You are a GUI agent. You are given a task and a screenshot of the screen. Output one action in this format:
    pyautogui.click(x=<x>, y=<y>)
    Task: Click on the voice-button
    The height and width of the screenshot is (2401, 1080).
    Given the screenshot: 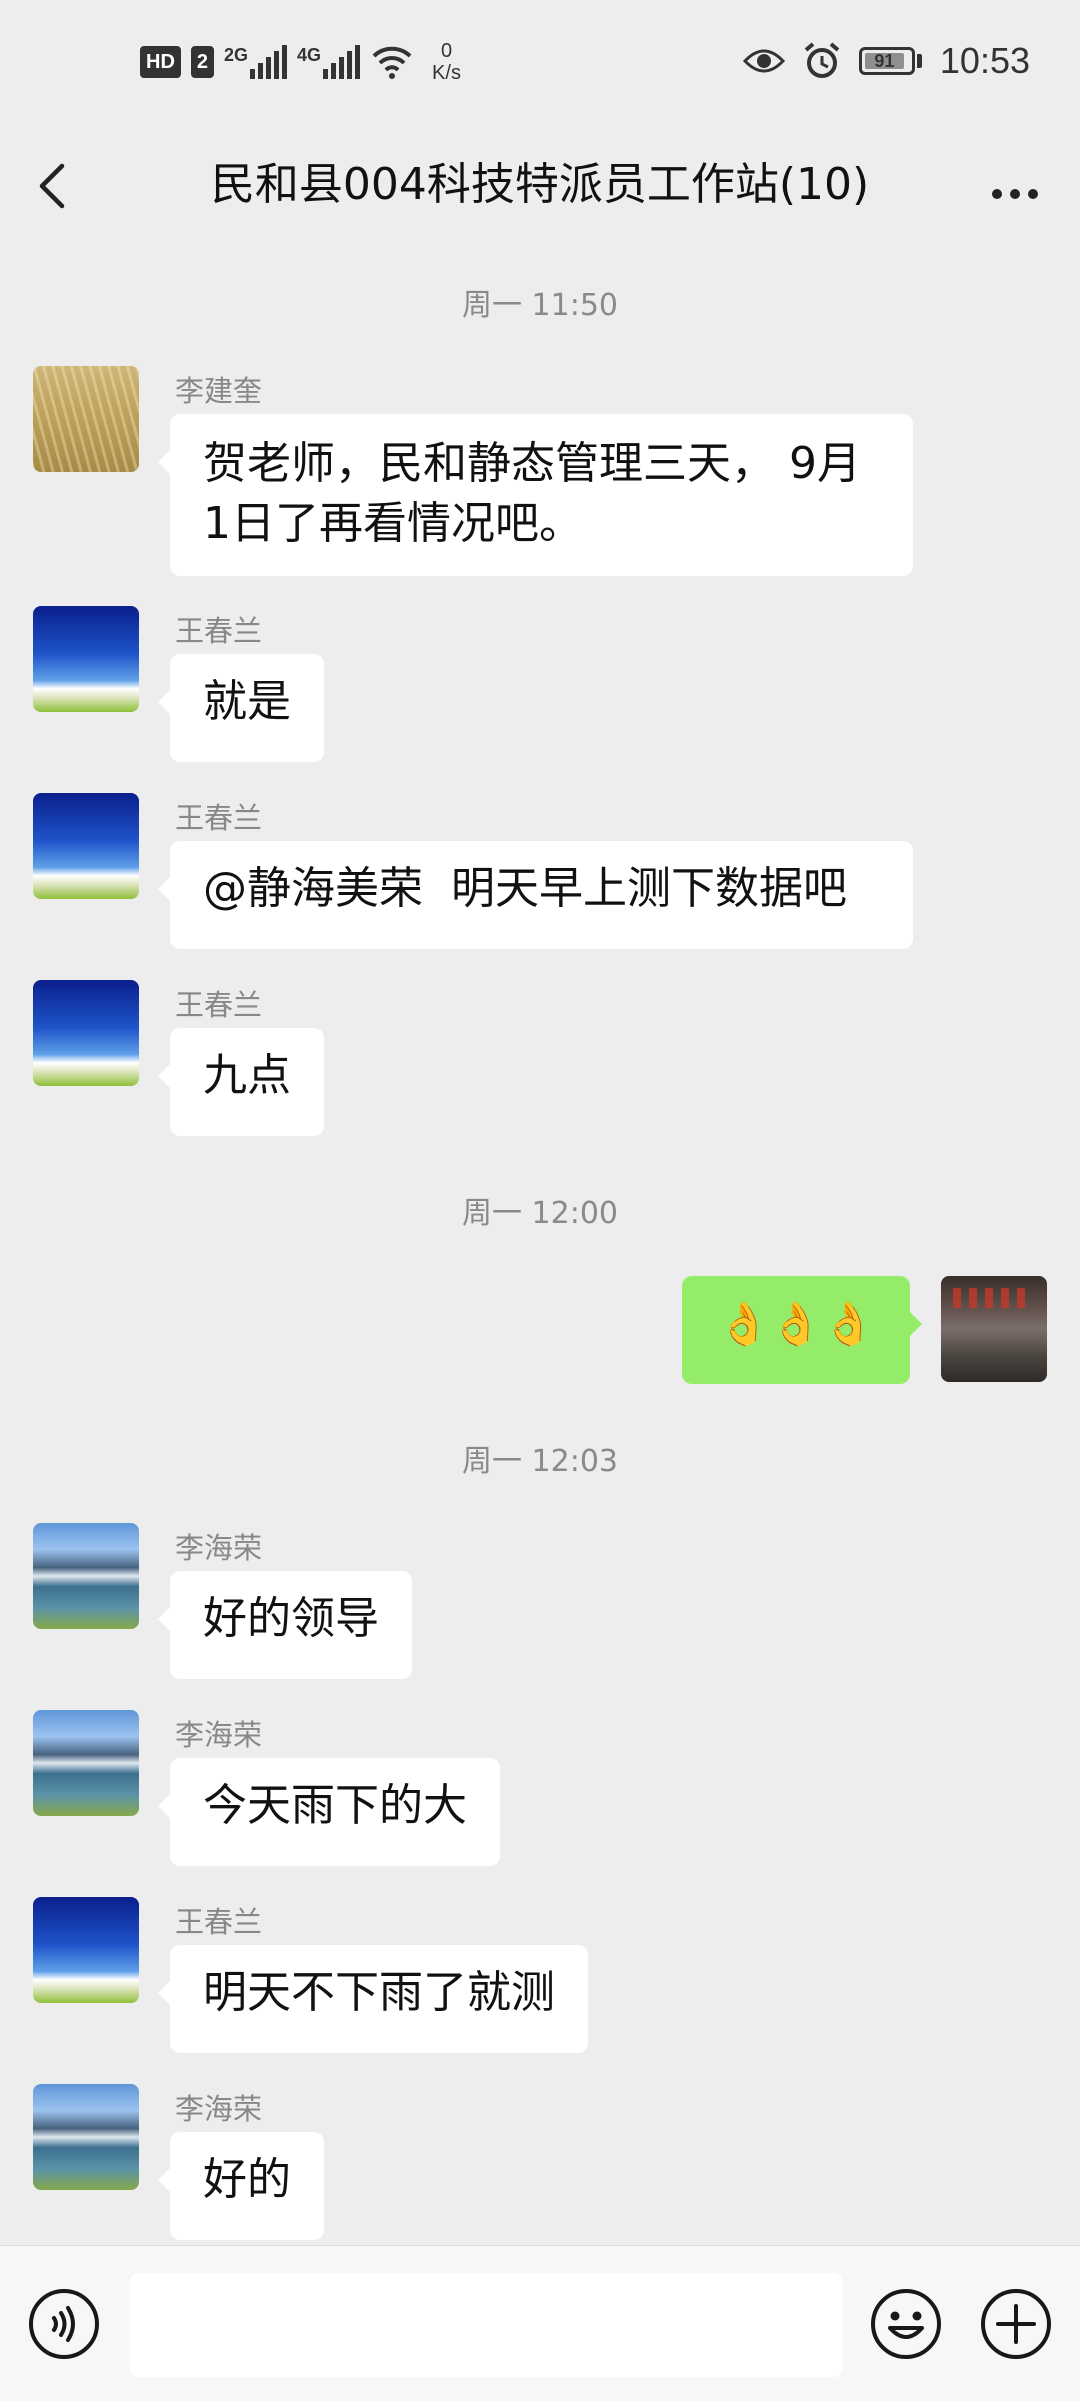 What is the action you would take?
    pyautogui.click(x=64, y=2324)
    